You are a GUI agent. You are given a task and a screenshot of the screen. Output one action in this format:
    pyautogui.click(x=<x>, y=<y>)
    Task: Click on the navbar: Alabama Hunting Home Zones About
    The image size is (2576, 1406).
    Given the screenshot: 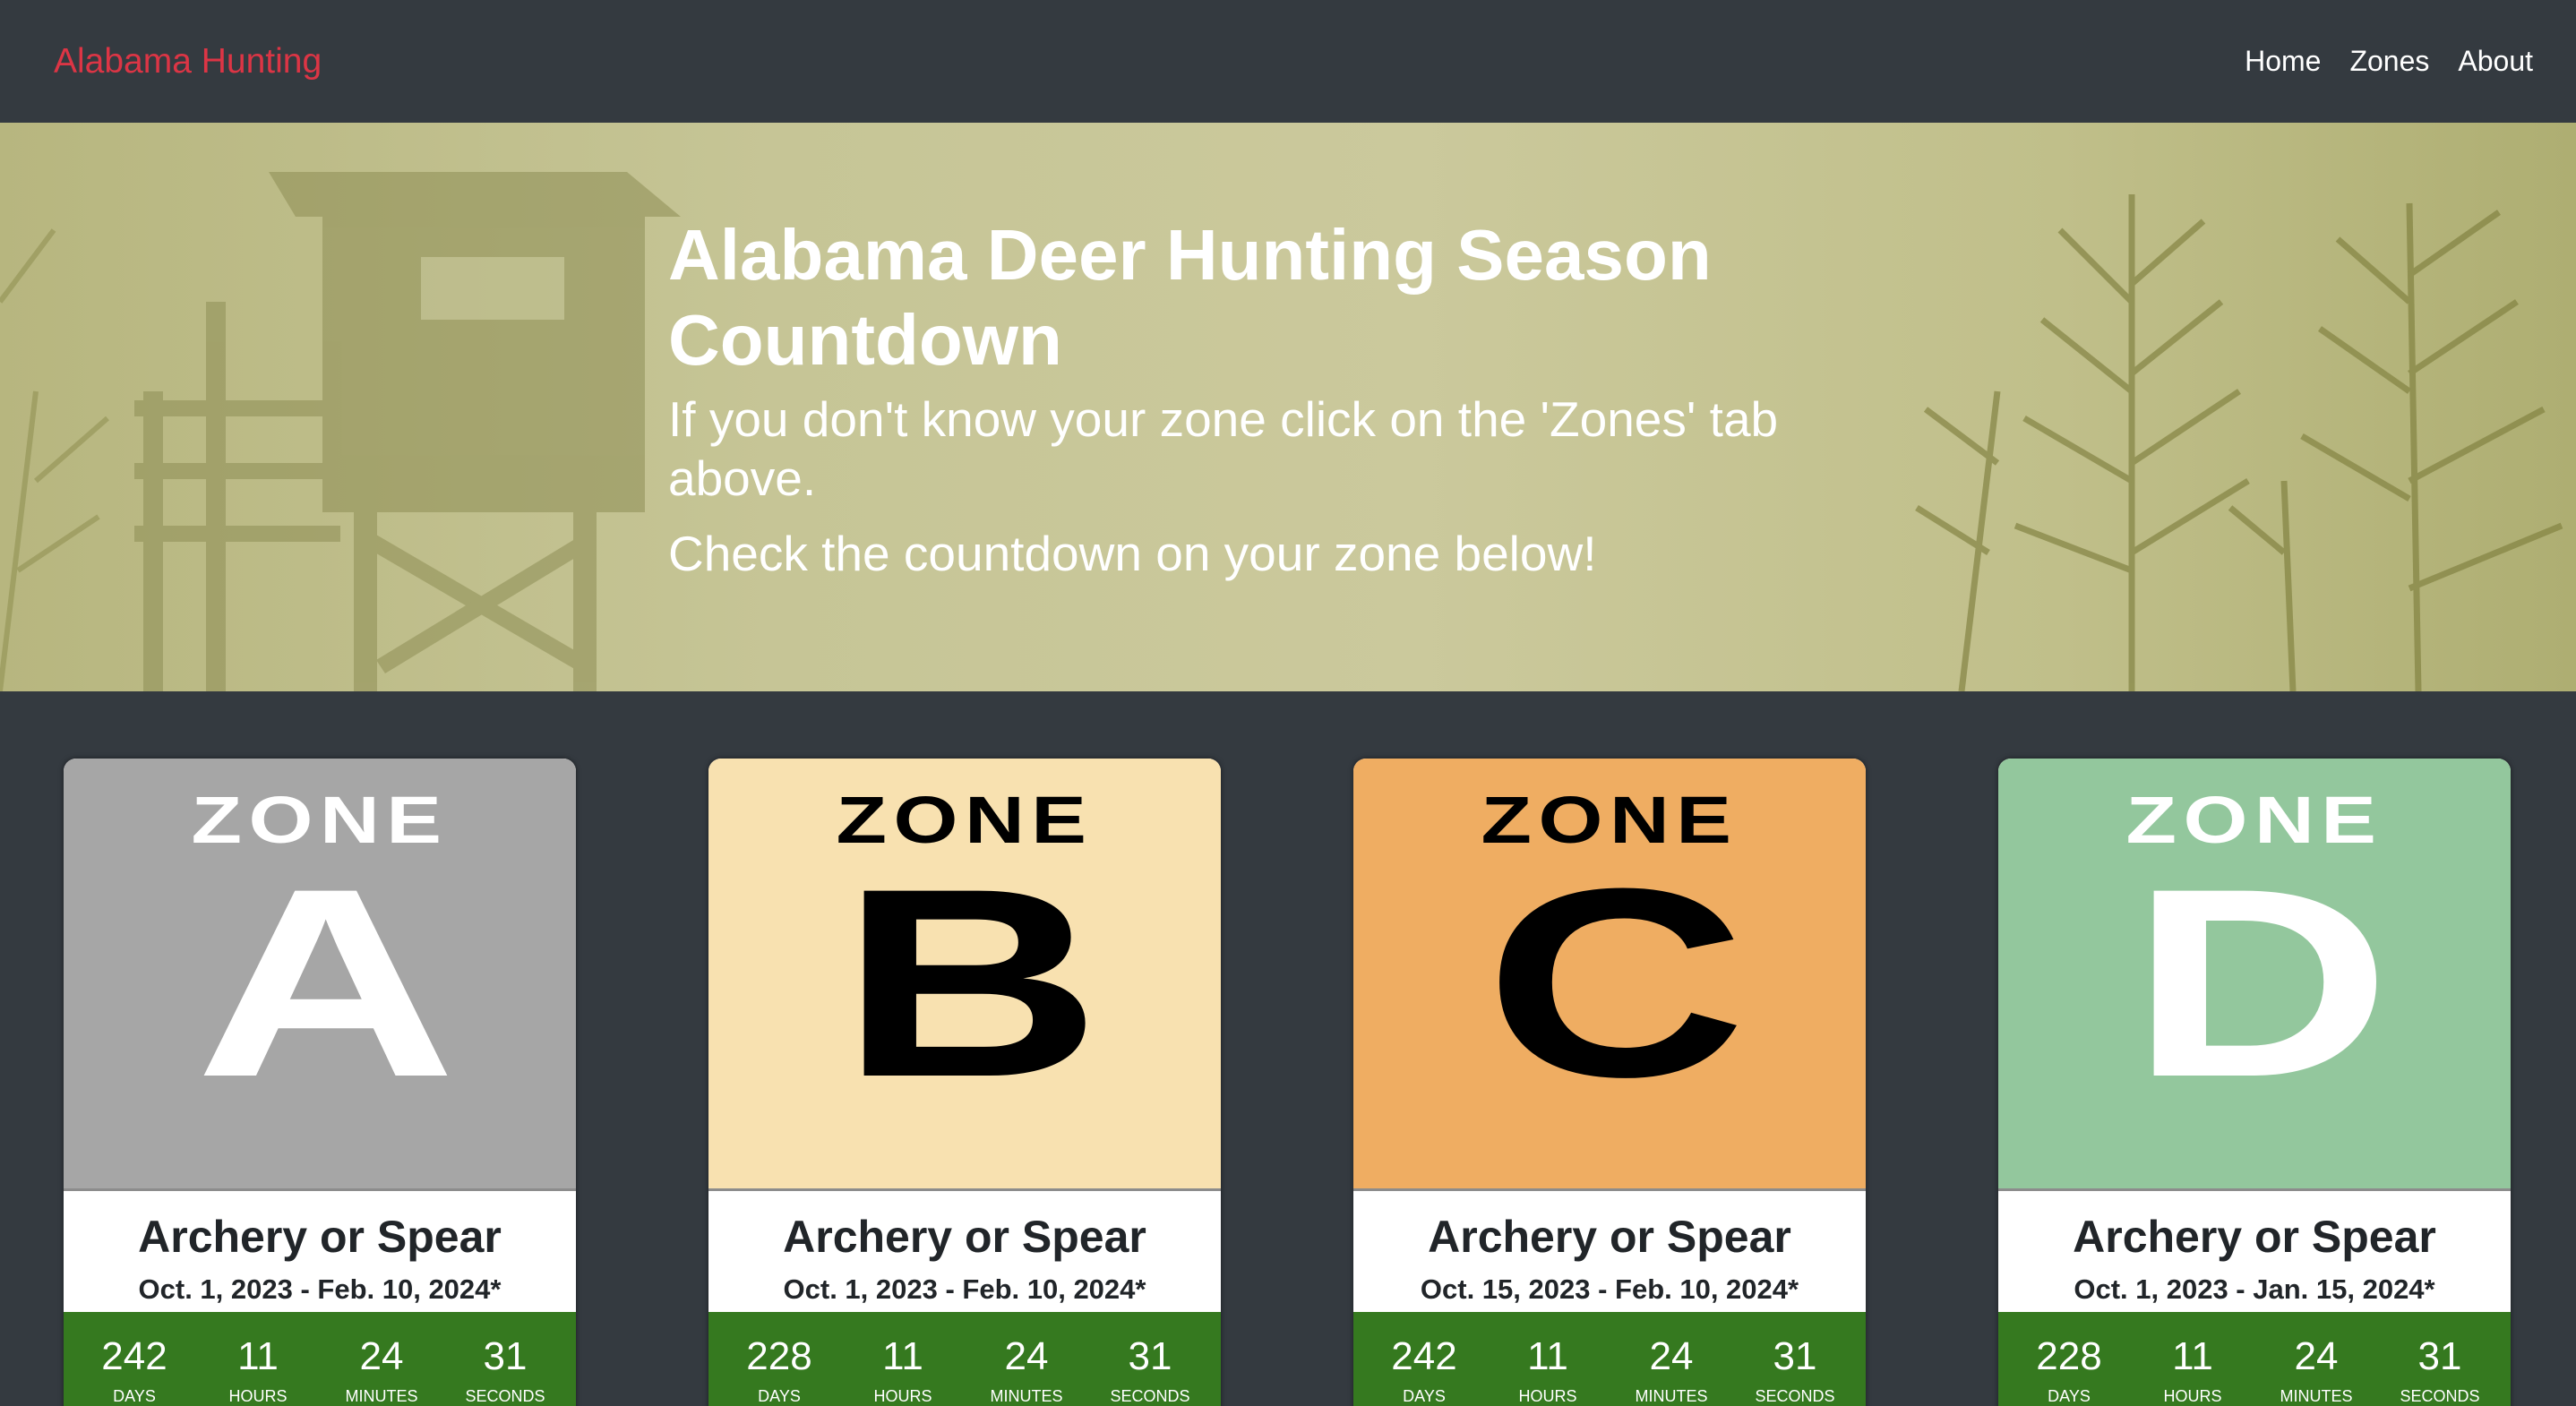 What is the action you would take?
    pyautogui.click(x=1288, y=61)
    